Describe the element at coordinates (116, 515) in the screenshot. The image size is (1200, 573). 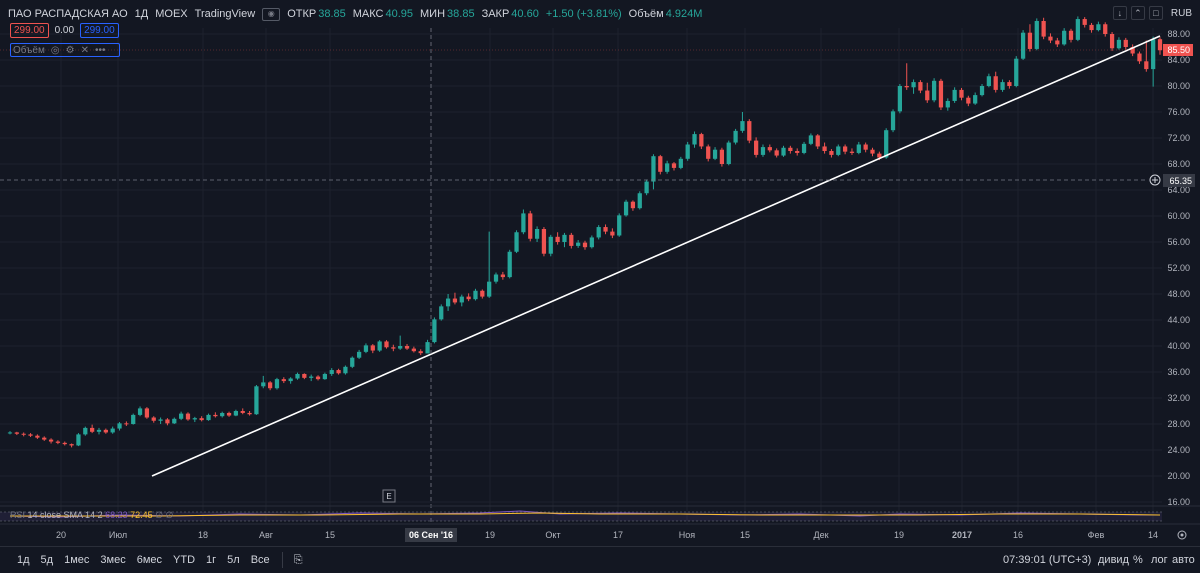
I see `rsi-value: 68.23` at that location.